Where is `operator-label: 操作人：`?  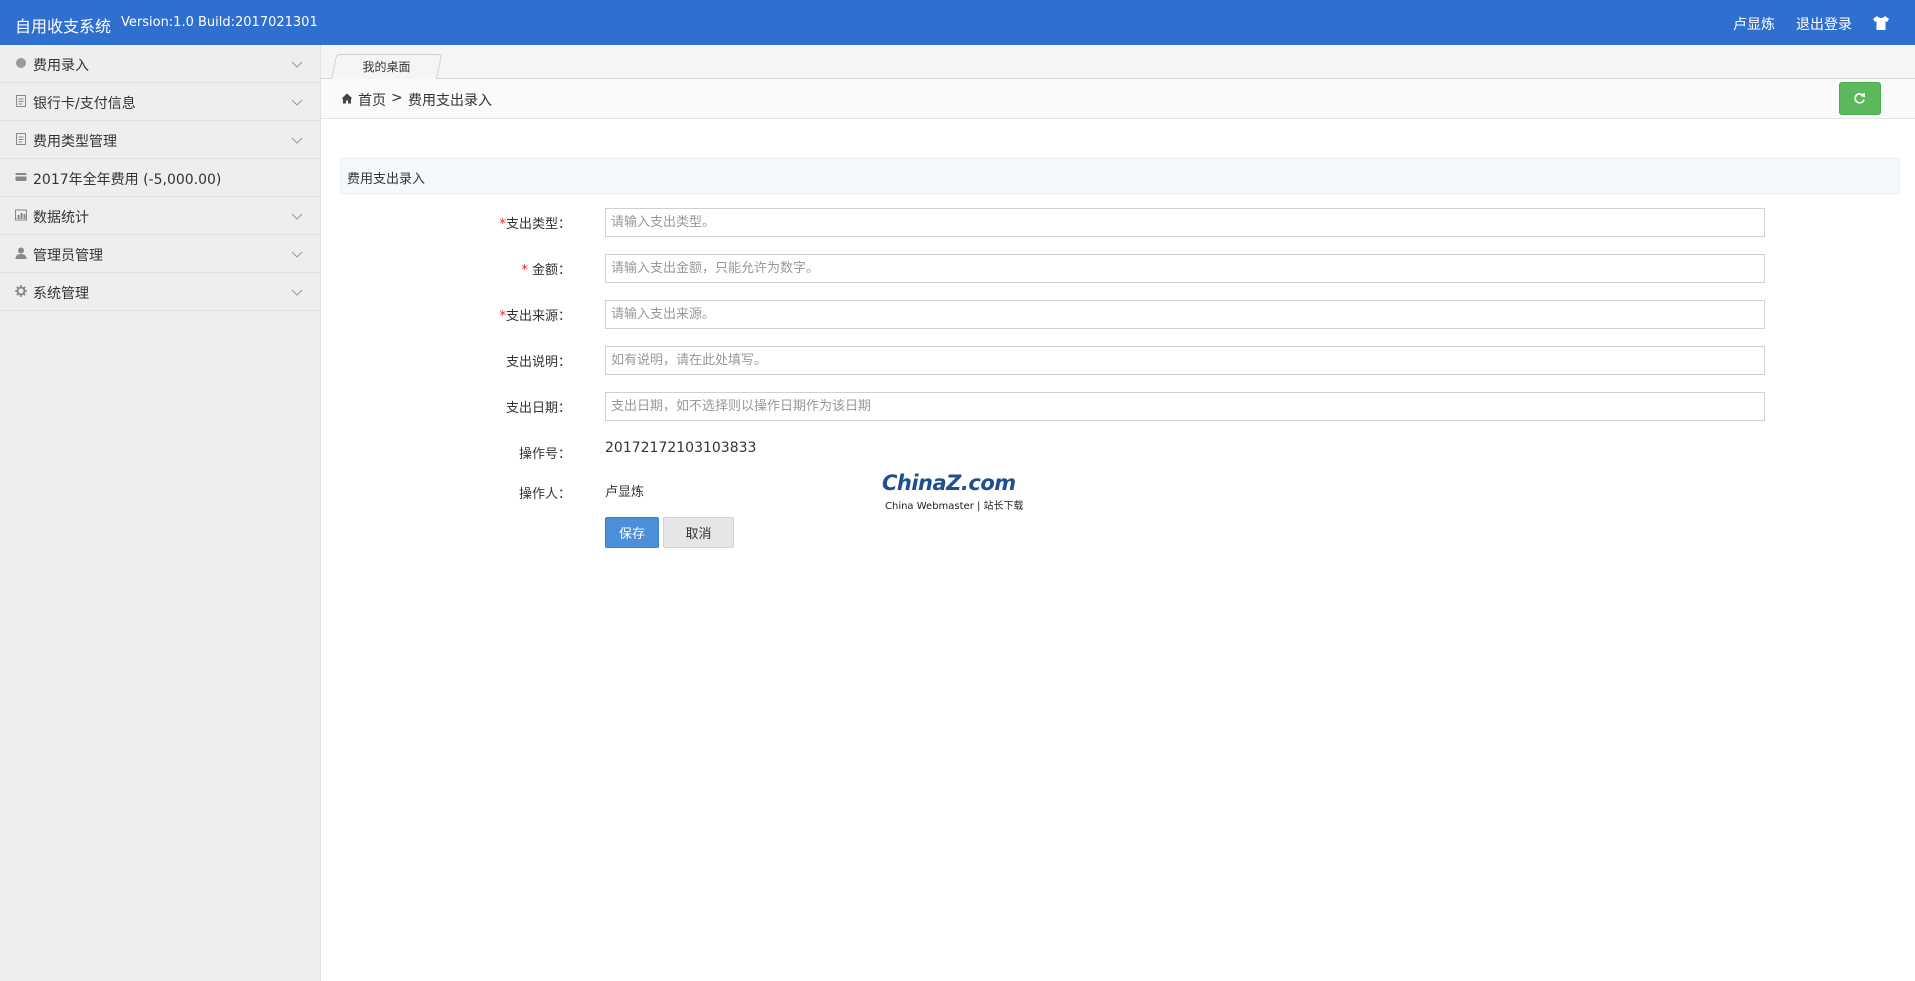
operator-label: 操作人： is located at coordinates (544, 494).